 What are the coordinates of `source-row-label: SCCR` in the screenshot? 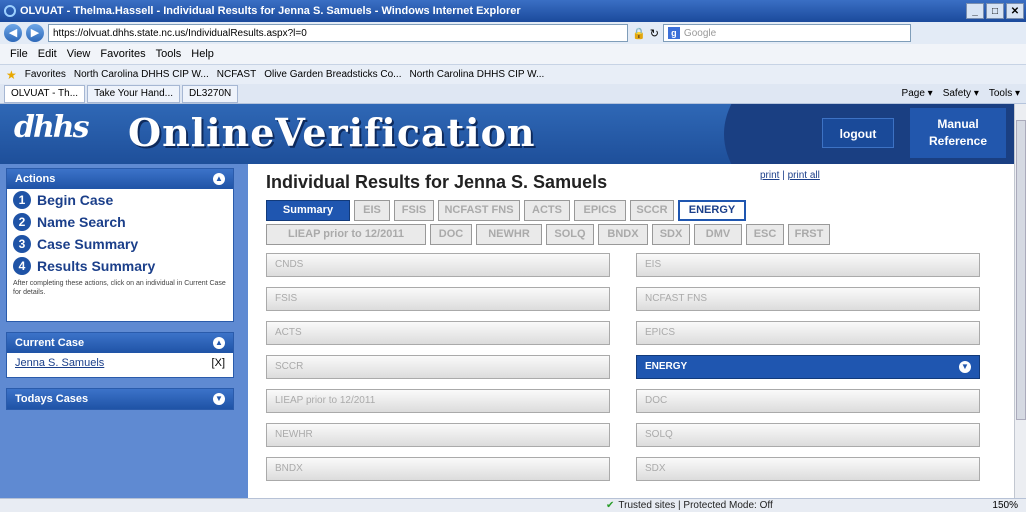 It's located at (289, 366).